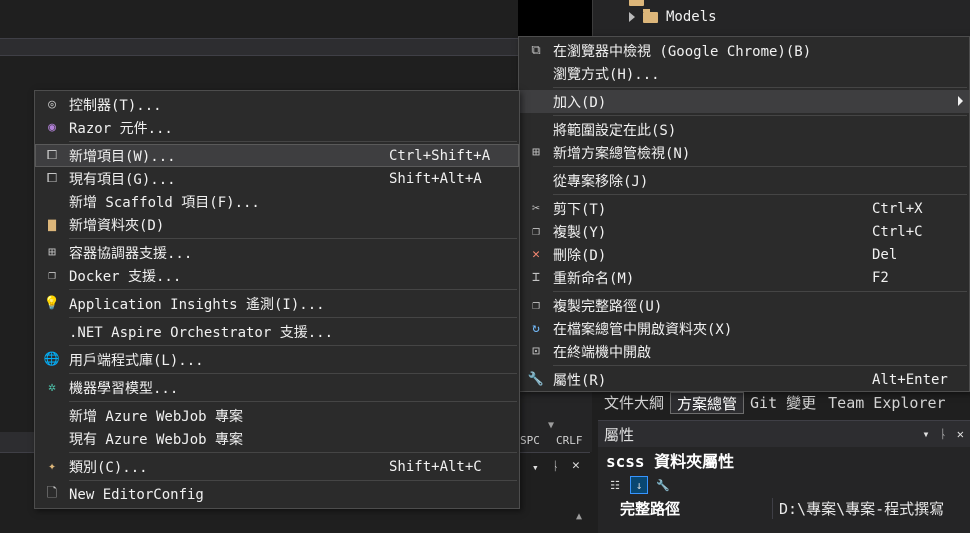 The height and width of the screenshot is (533, 970). What do you see at coordinates (536, 231) in the screenshot?
I see `copy-icon: ❐` at bounding box center [536, 231].